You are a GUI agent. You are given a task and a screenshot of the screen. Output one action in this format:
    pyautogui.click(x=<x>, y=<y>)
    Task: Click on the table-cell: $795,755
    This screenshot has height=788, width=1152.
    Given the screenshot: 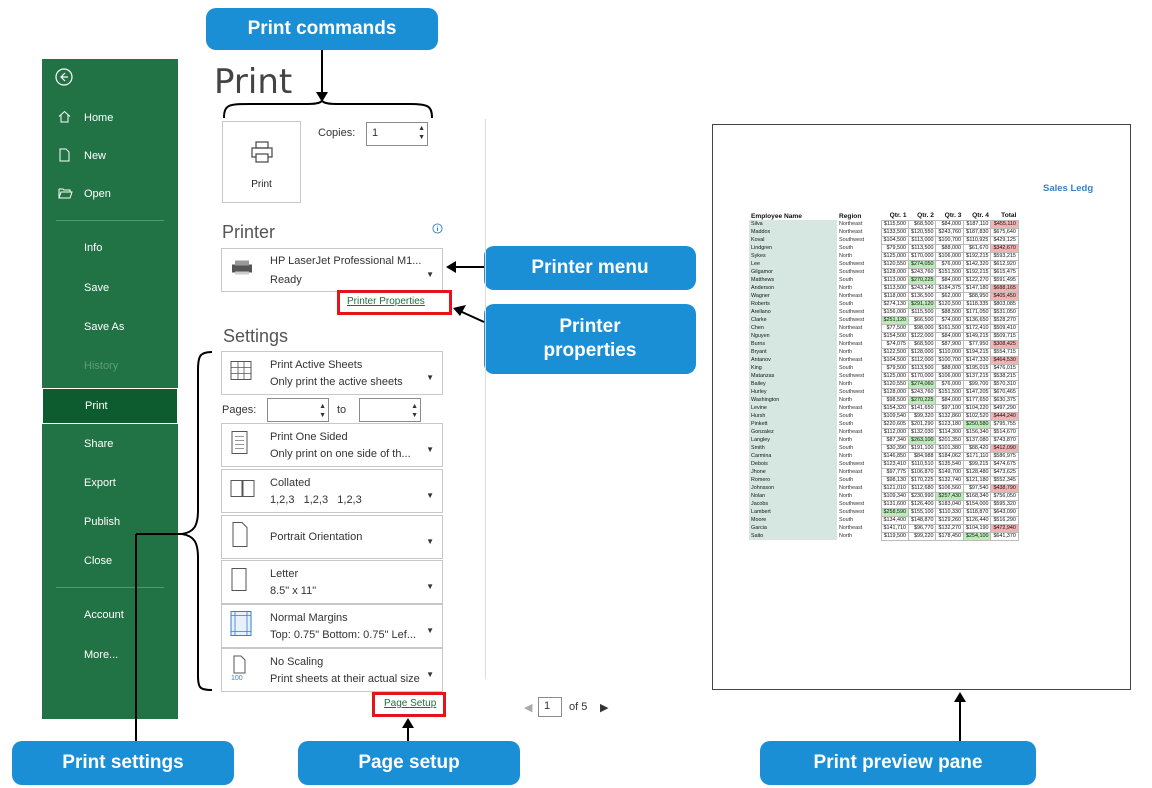 What is the action you would take?
    pyautogui.click(x=1004, y=424)
    